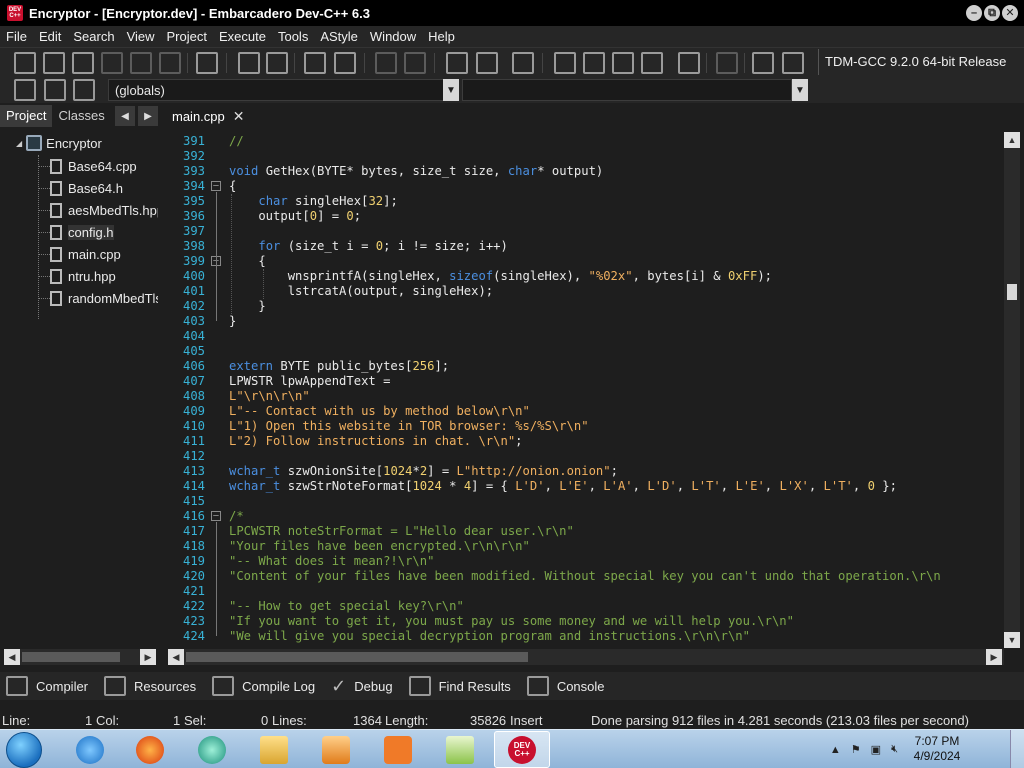 Image resolution: width=1024 pixels, height=768 pixels. What do you see at coordinates (585, 291) in the screenshot?
I see `code-line: 401 lstrcatA(output, singleHex);` at bounding box center [585, 291].